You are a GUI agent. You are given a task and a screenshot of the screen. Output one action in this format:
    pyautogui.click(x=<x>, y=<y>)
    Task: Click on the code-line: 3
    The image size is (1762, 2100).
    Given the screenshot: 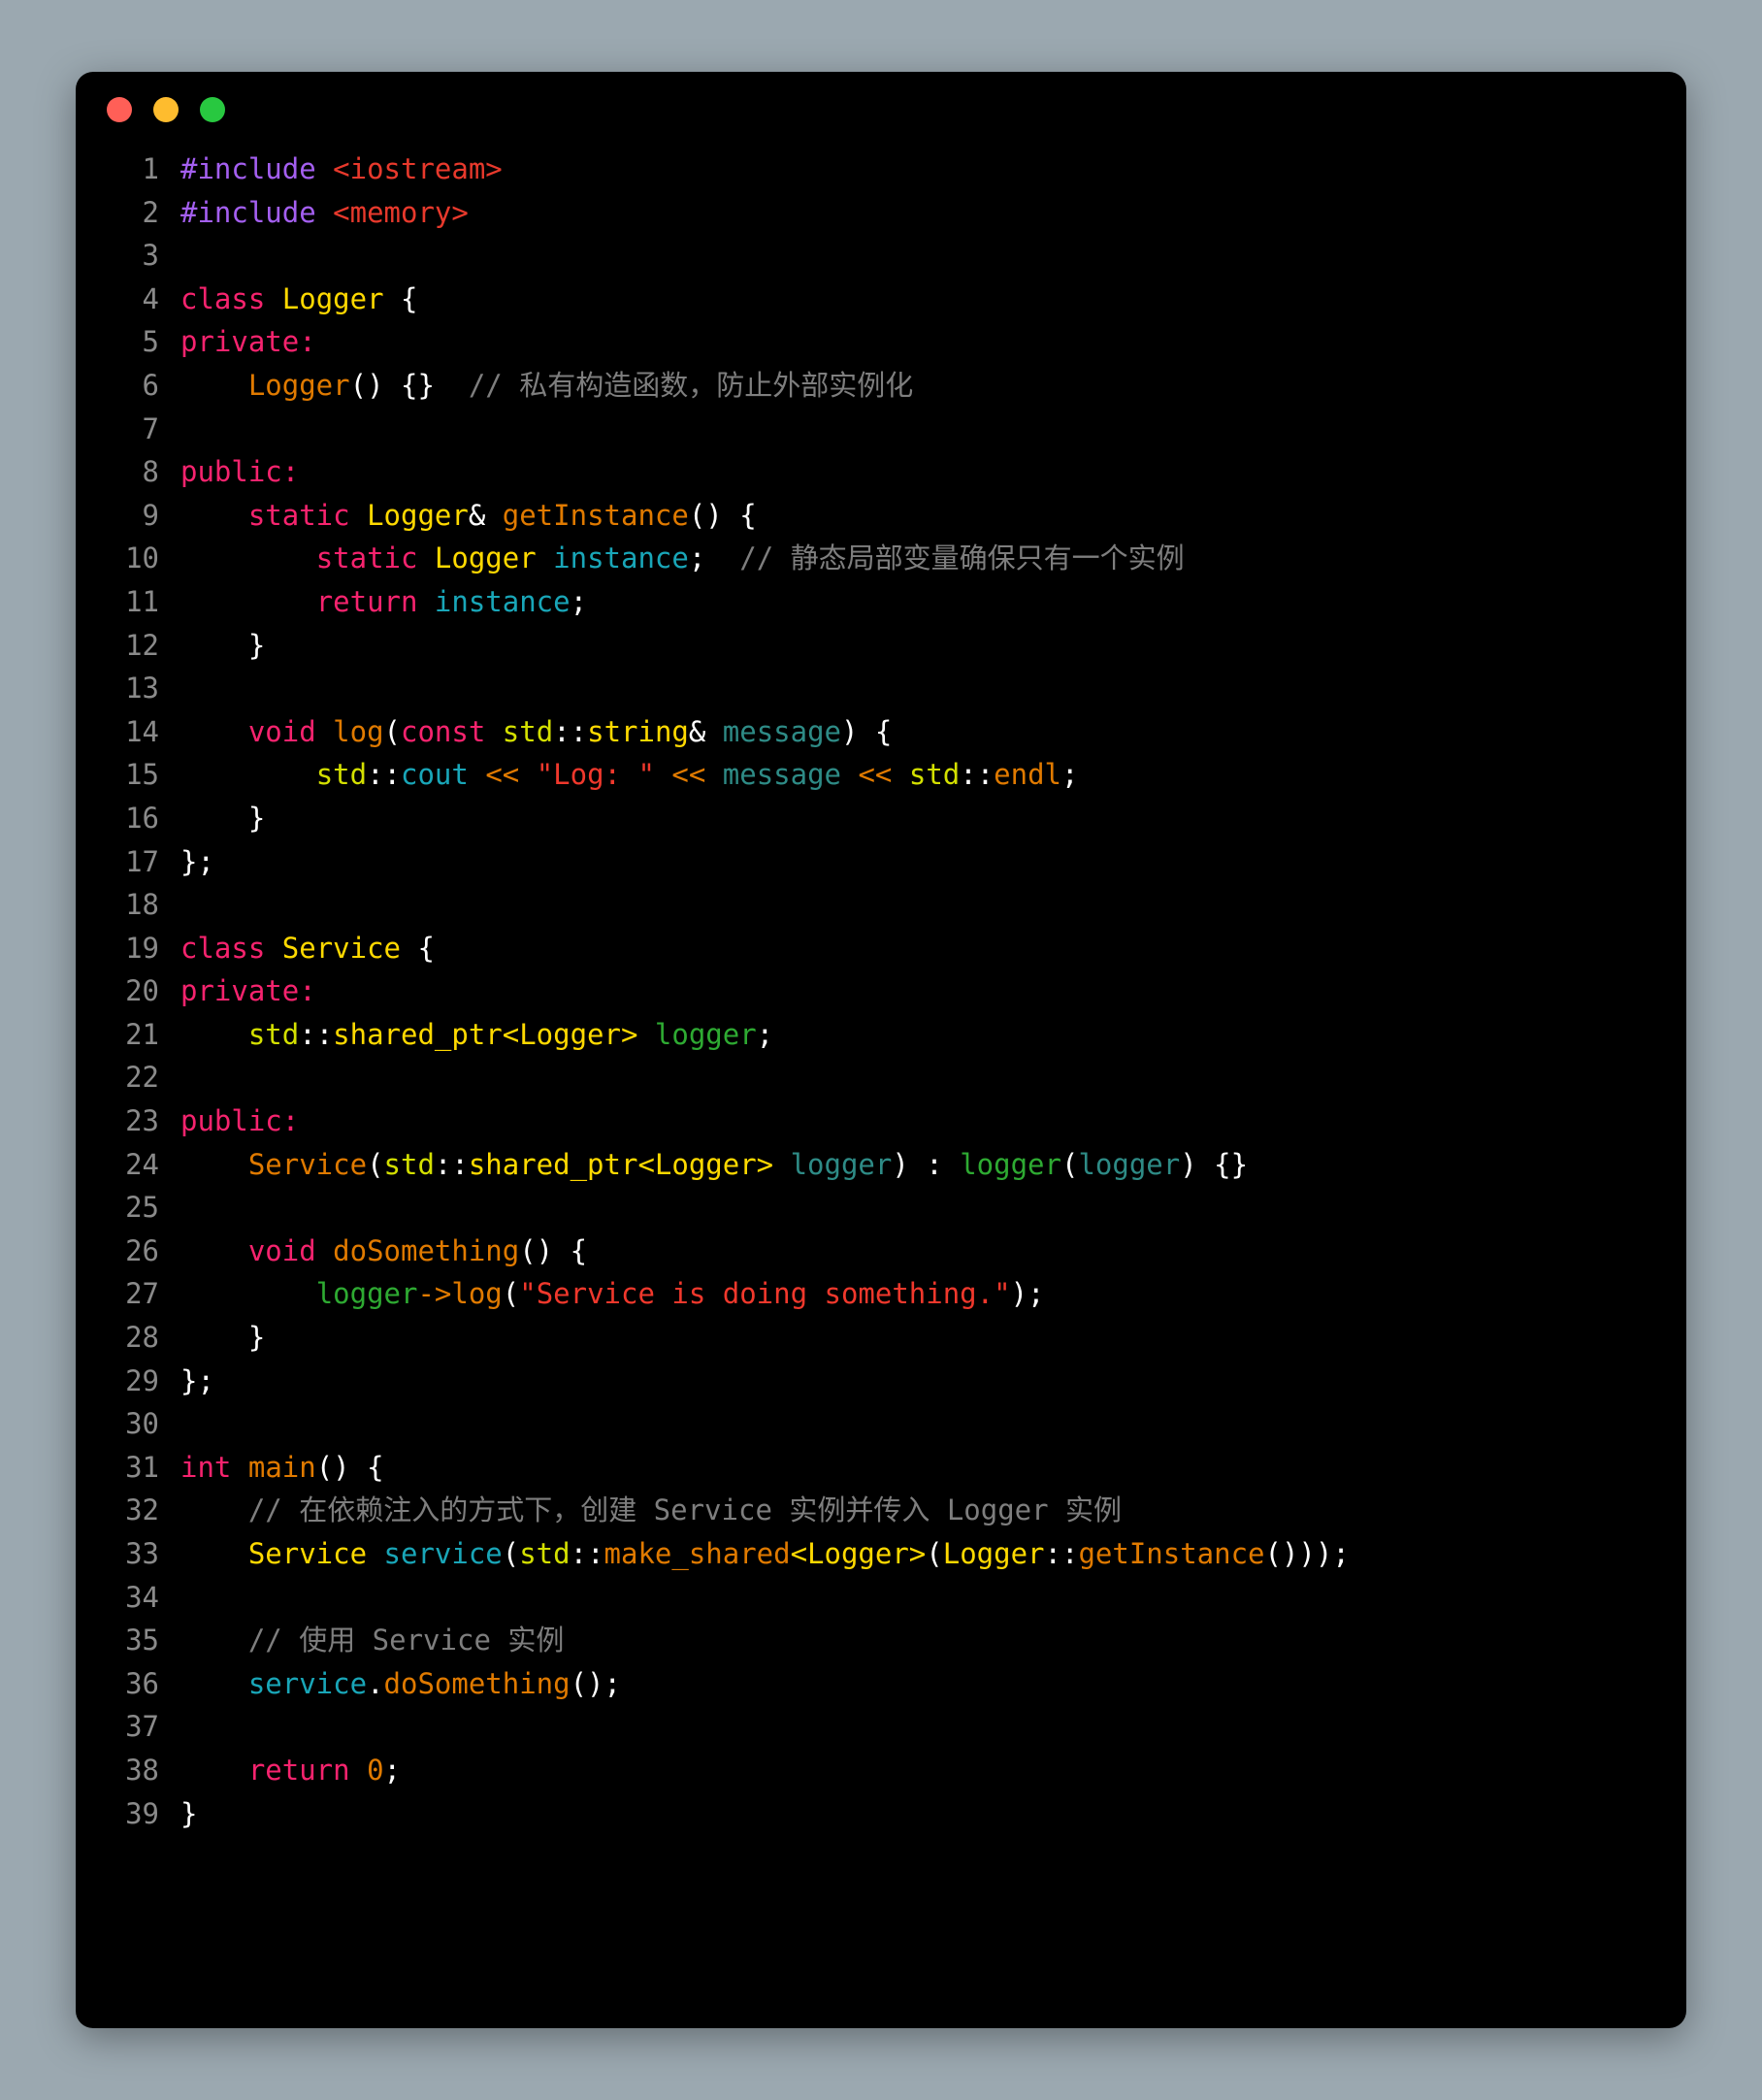 What is the action you would take?
    pyautogui.click(x=893, y=256)
    